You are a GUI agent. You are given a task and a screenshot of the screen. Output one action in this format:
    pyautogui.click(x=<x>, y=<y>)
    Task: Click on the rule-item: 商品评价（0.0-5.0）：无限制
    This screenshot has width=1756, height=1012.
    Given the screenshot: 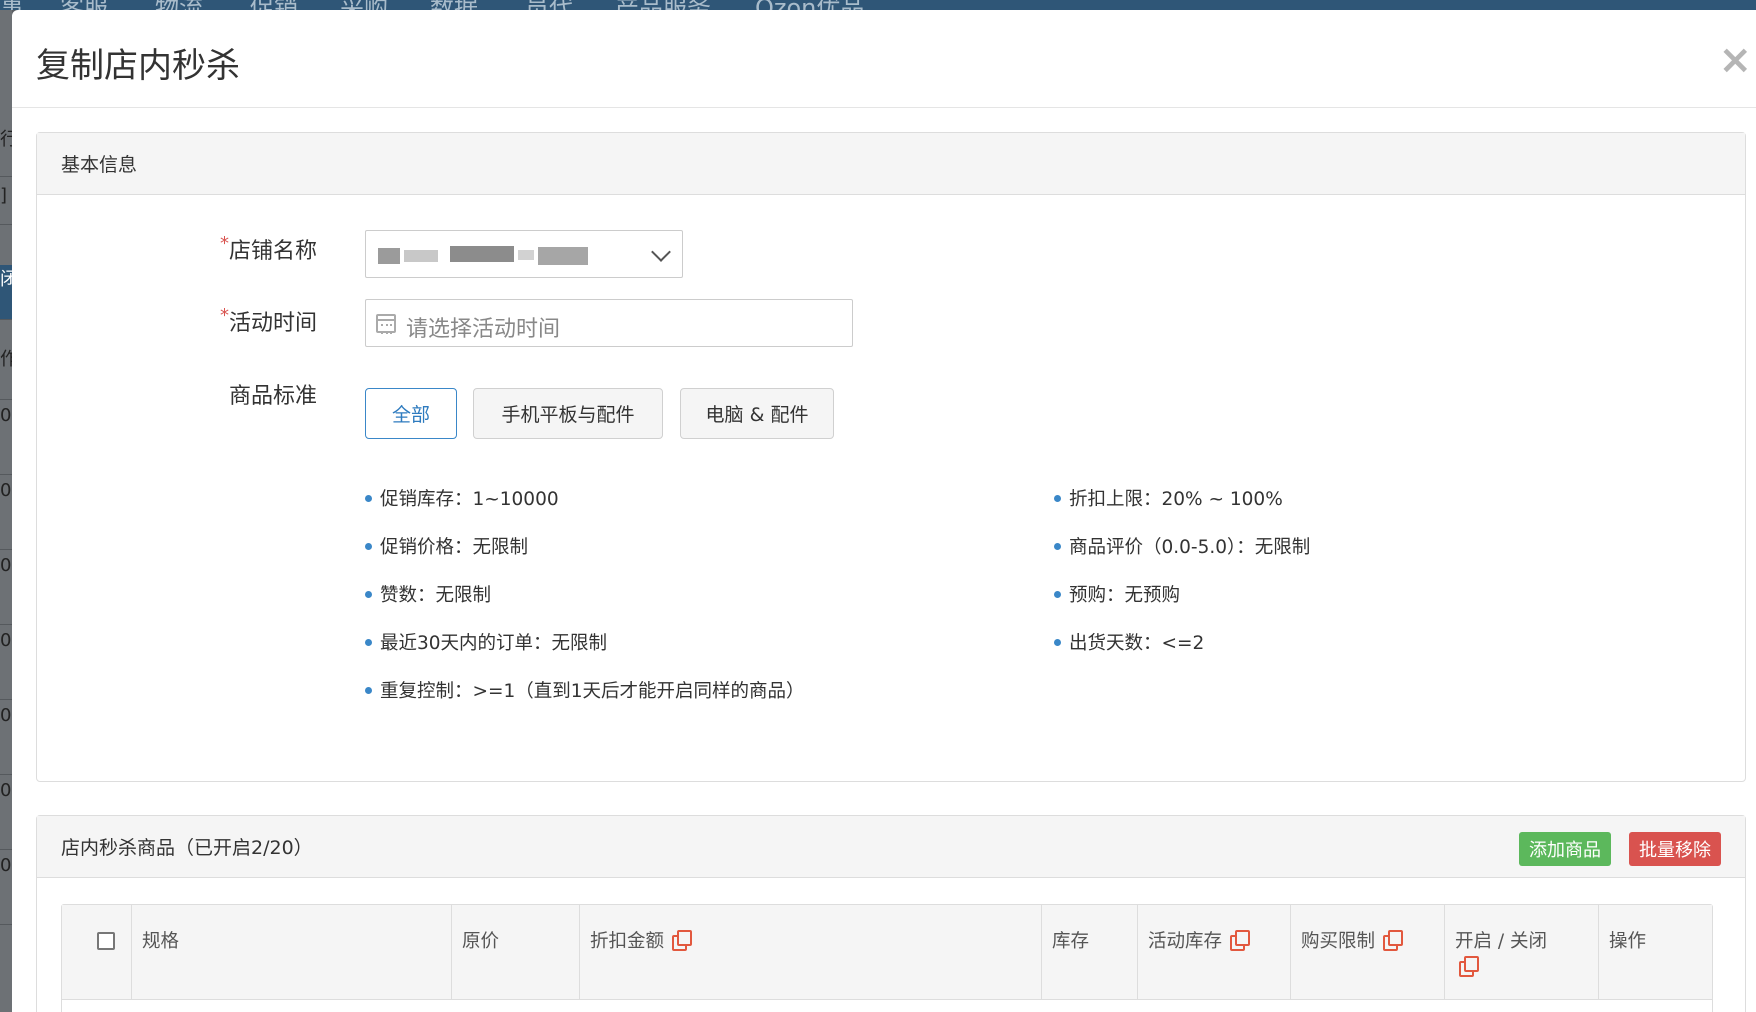 What is the action you would take?
    pyautogui.click(x=1182, y=546)
    